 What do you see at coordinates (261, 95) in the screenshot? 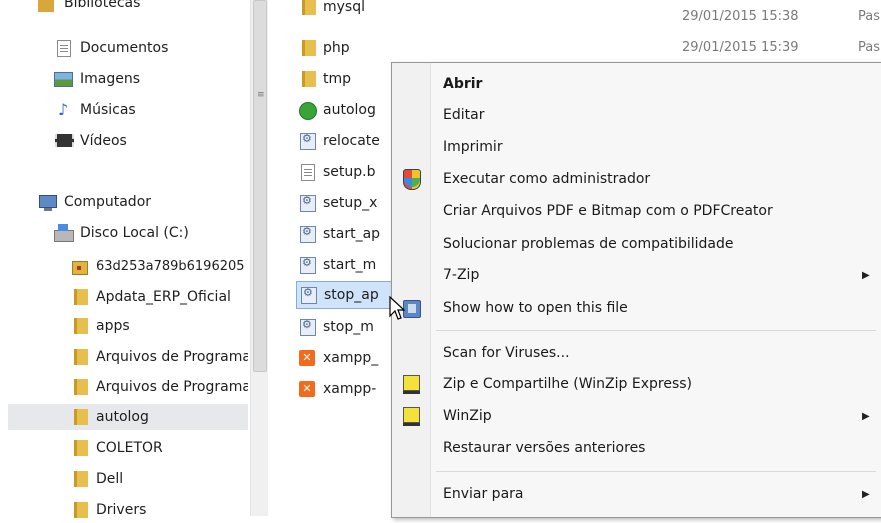
I see `scrollbar-grip-icon: ≡` at bounding box center [261, 95].